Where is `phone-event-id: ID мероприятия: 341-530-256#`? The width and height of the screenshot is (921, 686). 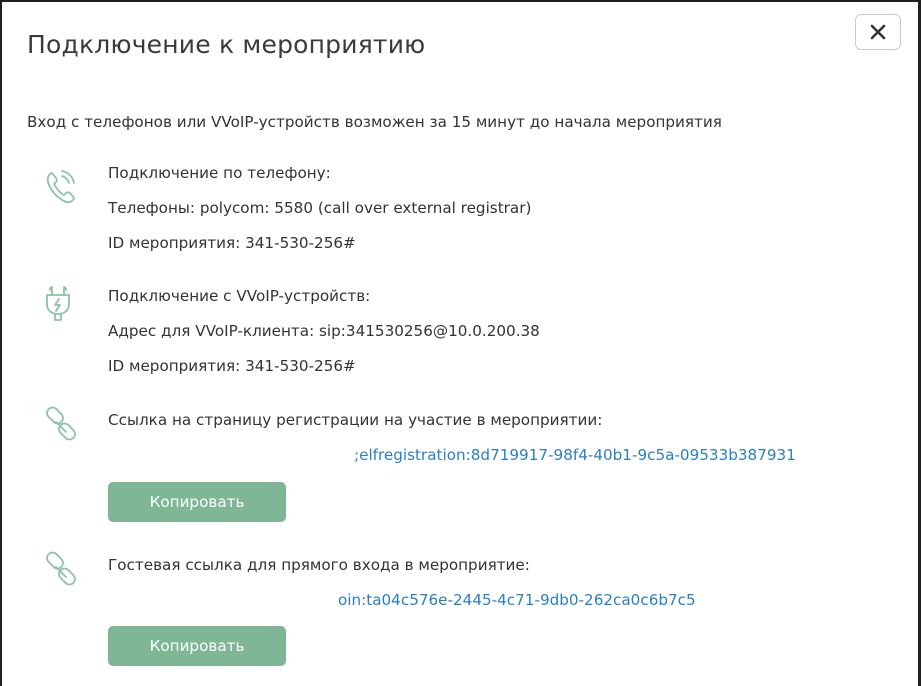 phone-event-id: ID мероприятия: 341-530-256# is located at coordinates (232, 243).